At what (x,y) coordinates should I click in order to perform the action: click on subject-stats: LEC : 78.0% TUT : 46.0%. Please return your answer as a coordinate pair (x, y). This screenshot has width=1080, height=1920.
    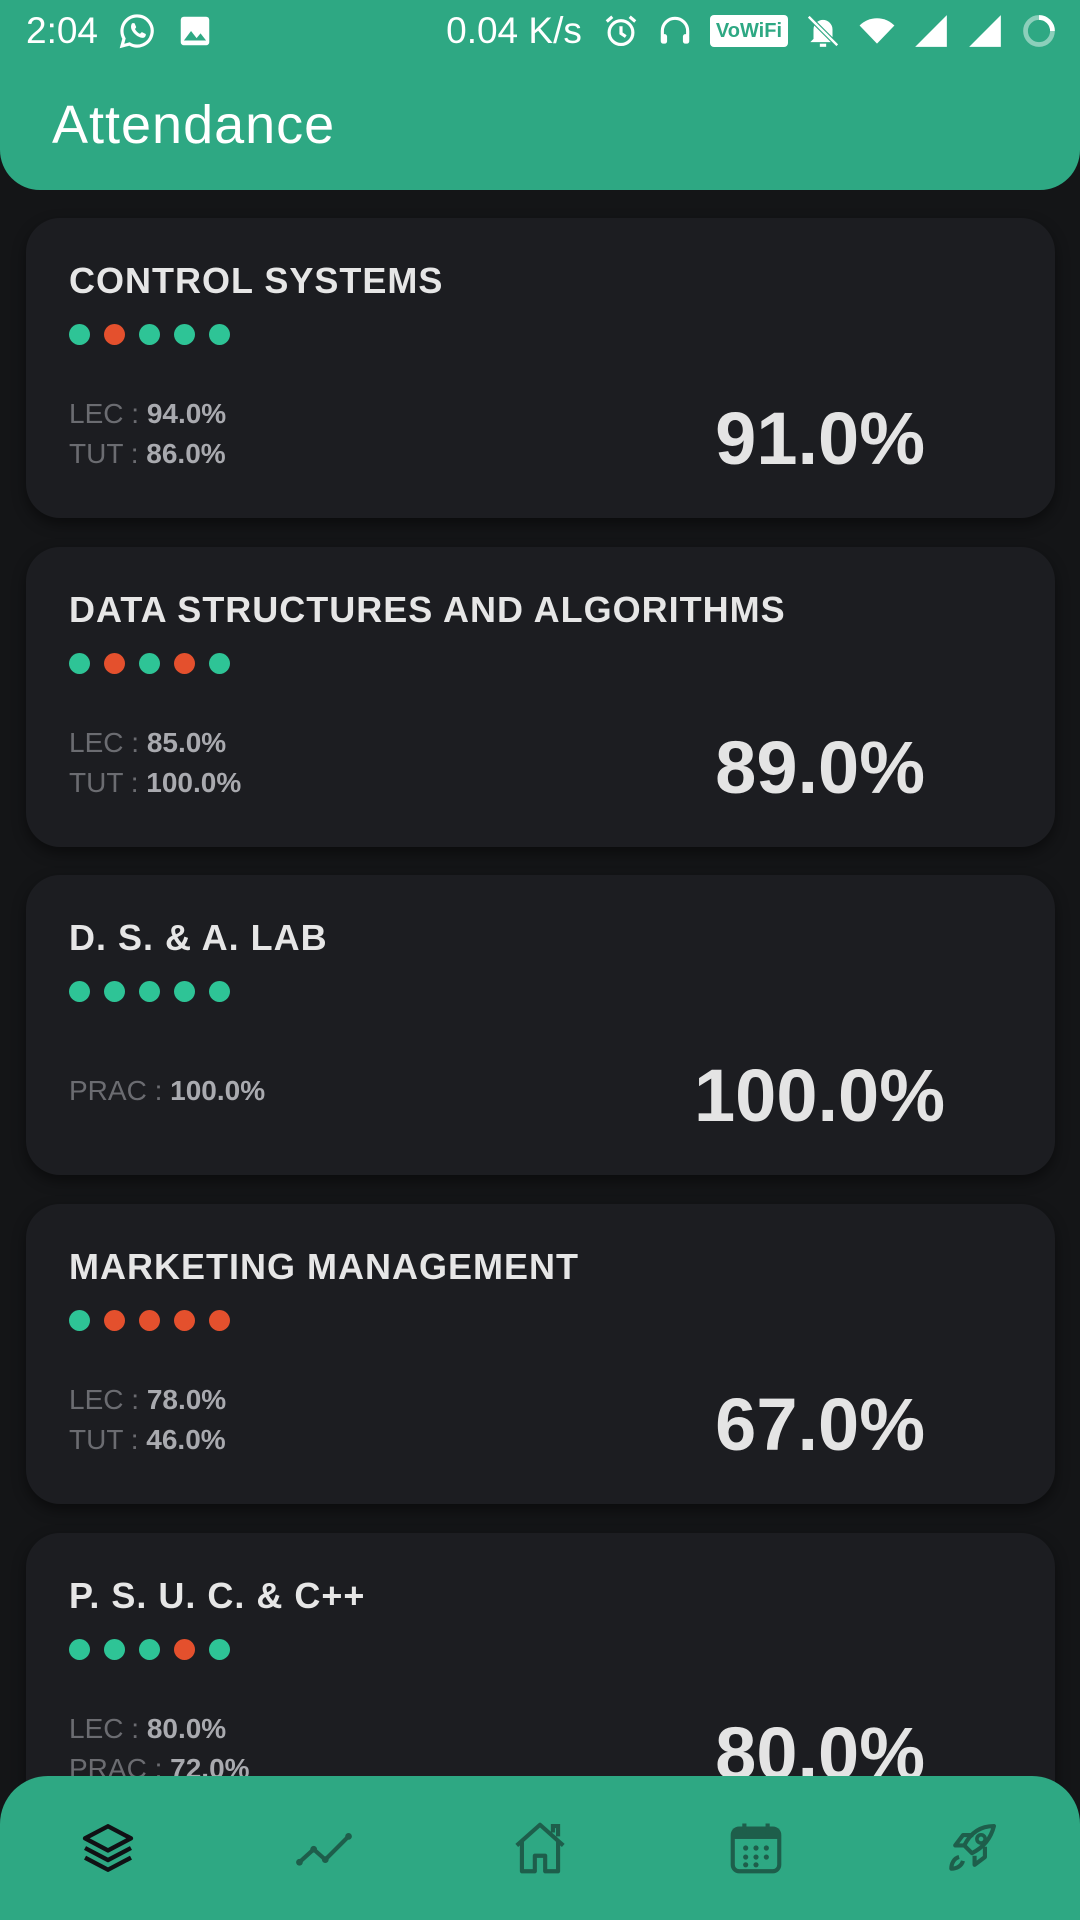
    Looking at the image, I should click on (147, 1420).